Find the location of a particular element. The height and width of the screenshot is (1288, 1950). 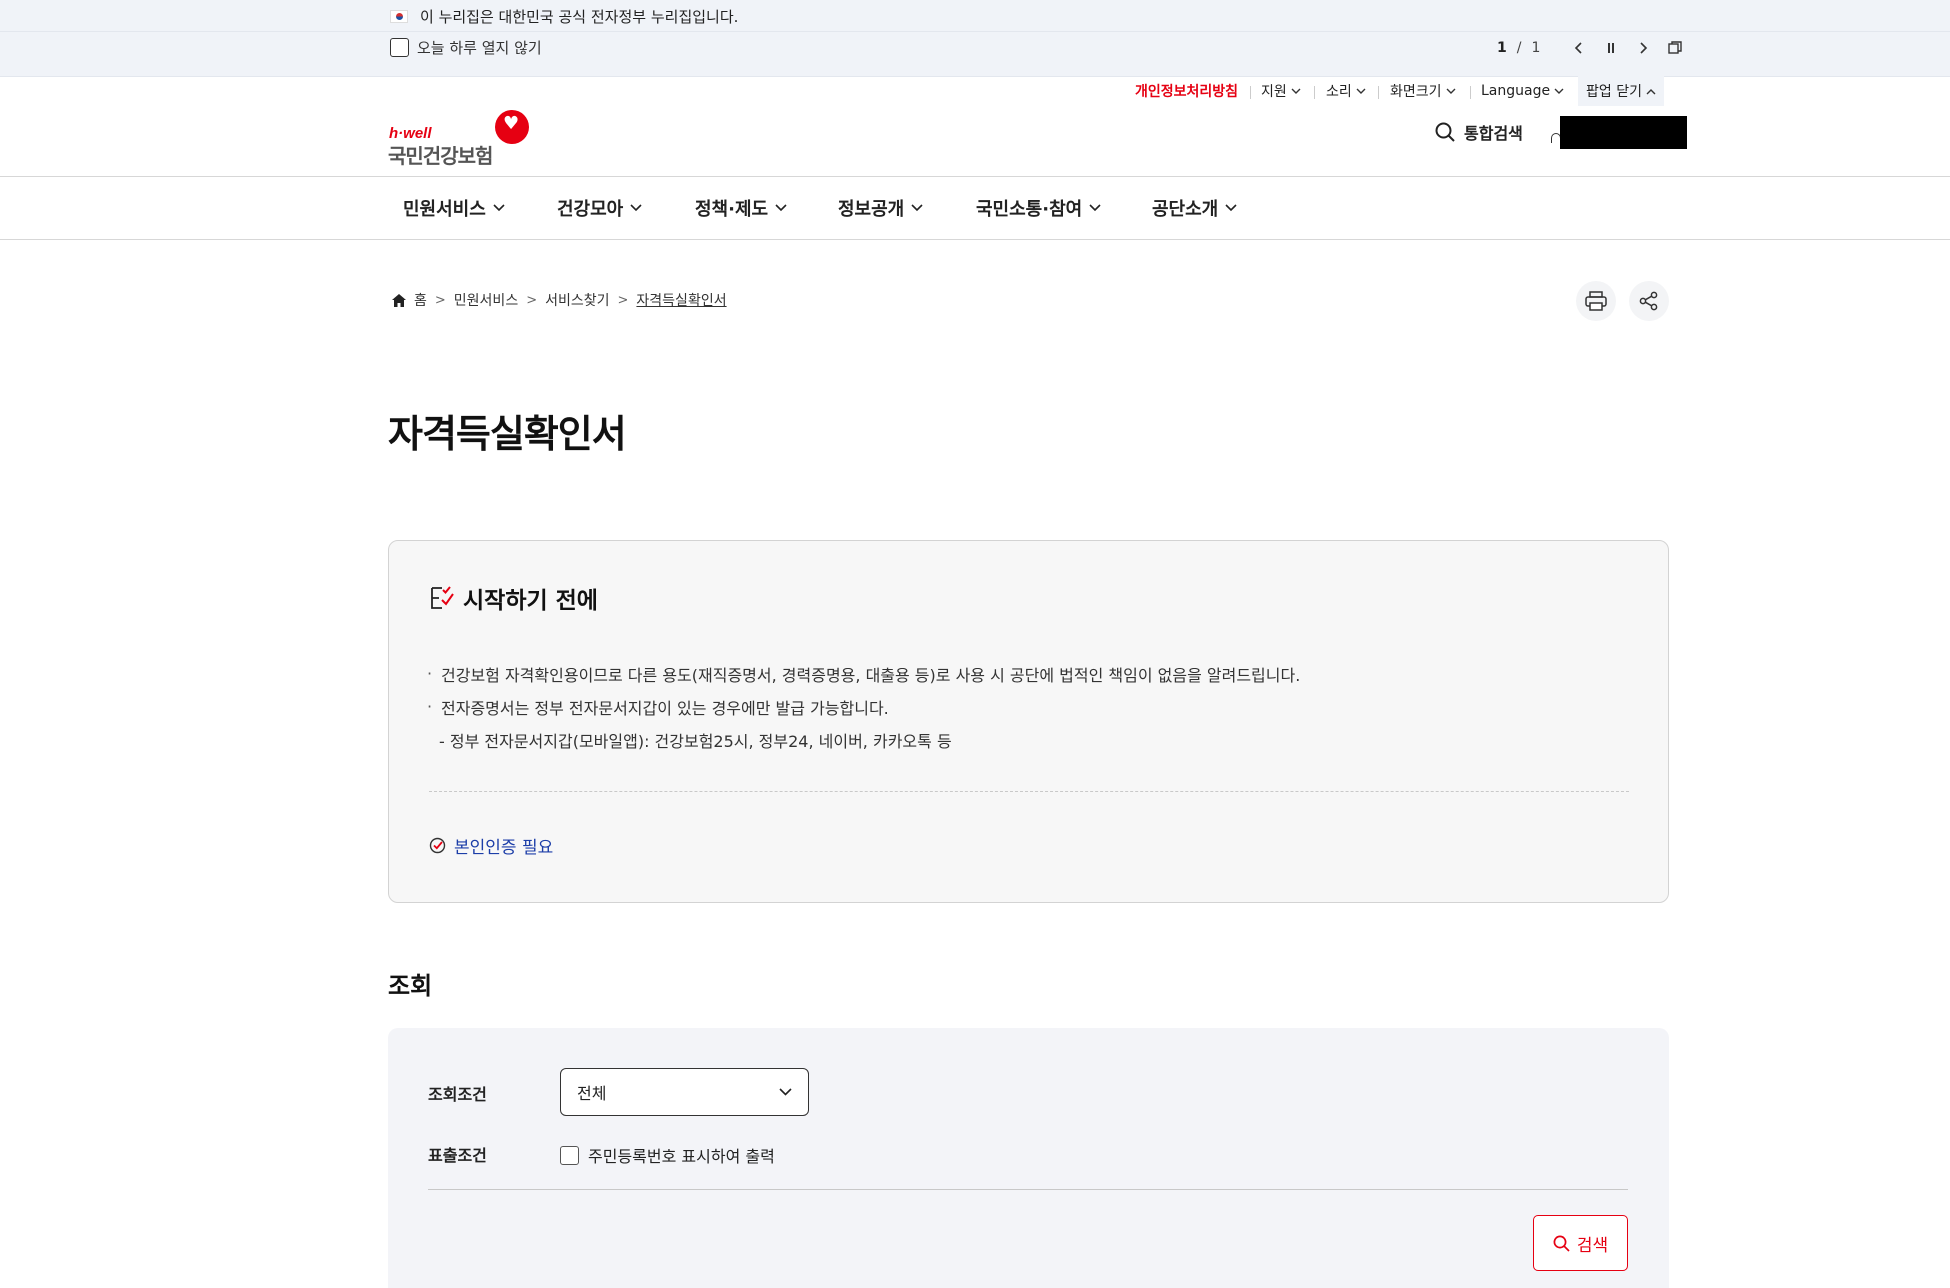

support-menu: 지원 is located at coordinates (1281, 91).